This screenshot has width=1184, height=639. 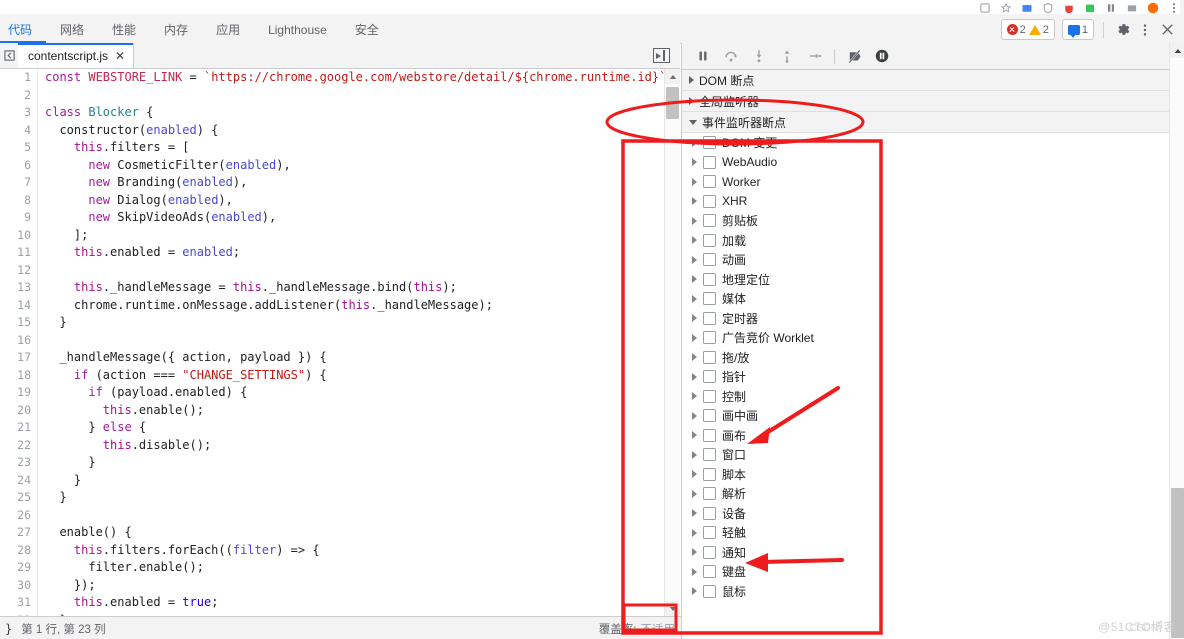 I want to click on line-number: 2, so click(x=19, y=95).